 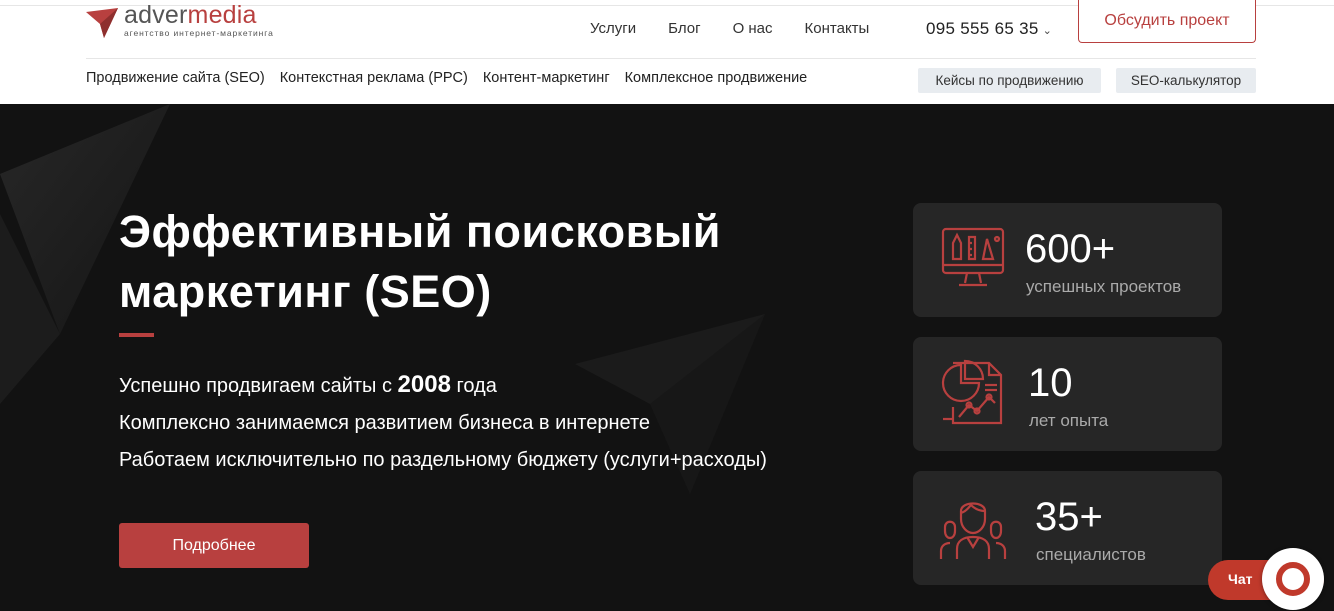 I want to click on stat-label: лет опыта, so click(x=1069, y=420).